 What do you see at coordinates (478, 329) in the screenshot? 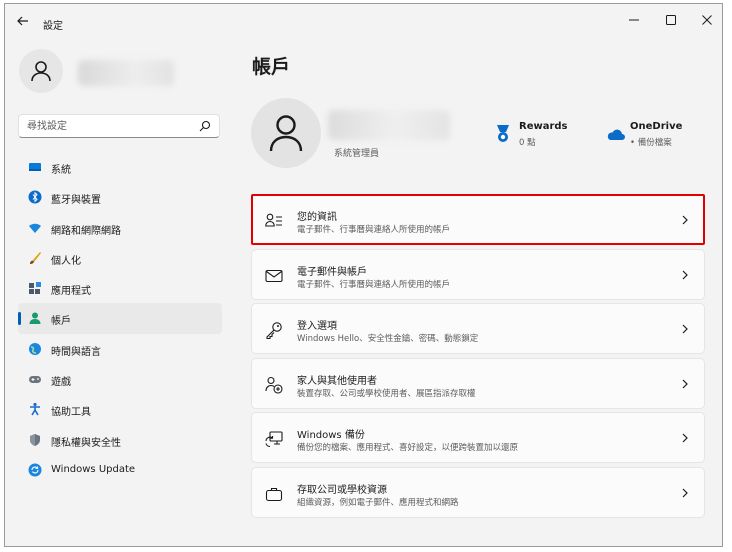
I see `sign-in-options-card: 登入選項 Windows Hello、安全性金鑰、密碼、動態鎖定` at bounding box center [478, 329].